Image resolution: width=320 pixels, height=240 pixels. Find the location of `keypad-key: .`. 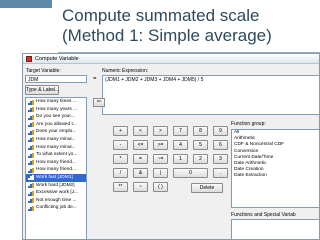

keypad-key: . is located at coordinates (220, 173).